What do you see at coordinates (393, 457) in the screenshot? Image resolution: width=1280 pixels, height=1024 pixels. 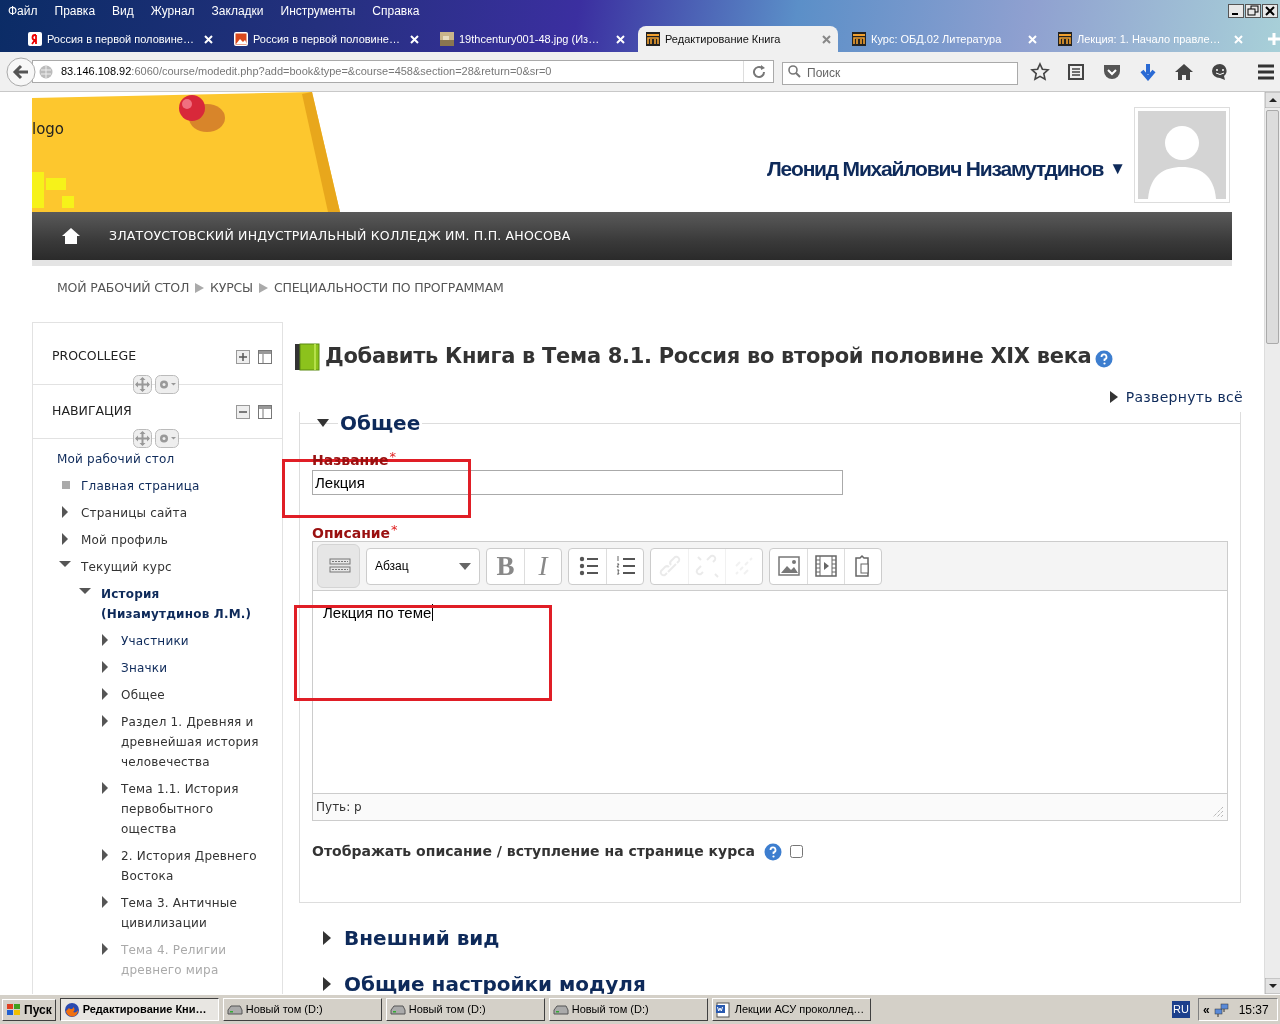 I see `required-mark: *` at bounding box center [393, 457].